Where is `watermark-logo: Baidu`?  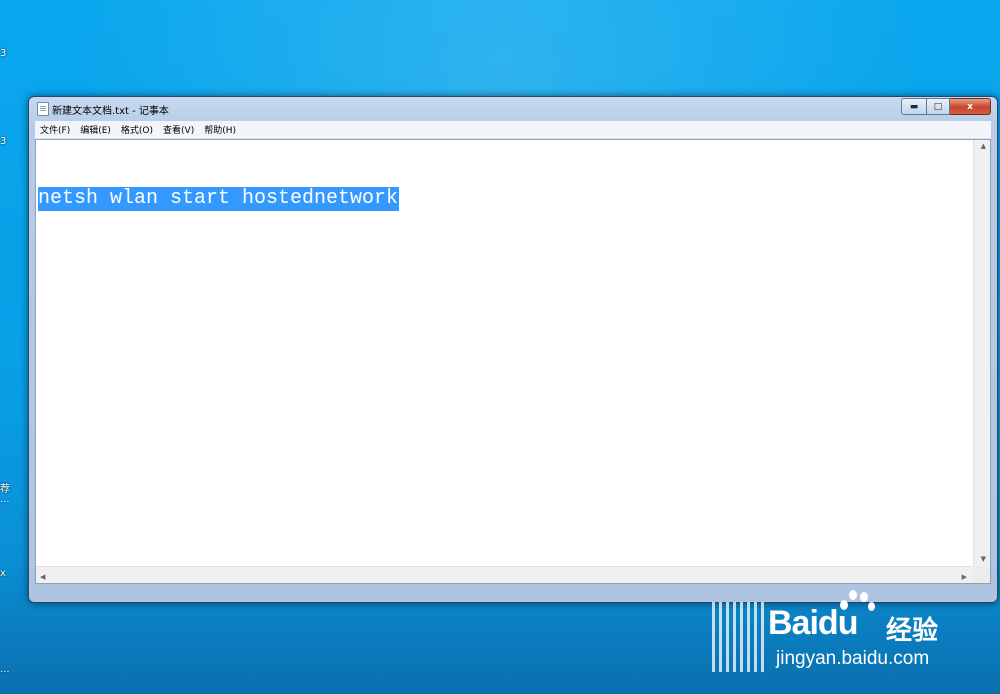
watermark-logo: Baidu is located at coordinates (813, 623).